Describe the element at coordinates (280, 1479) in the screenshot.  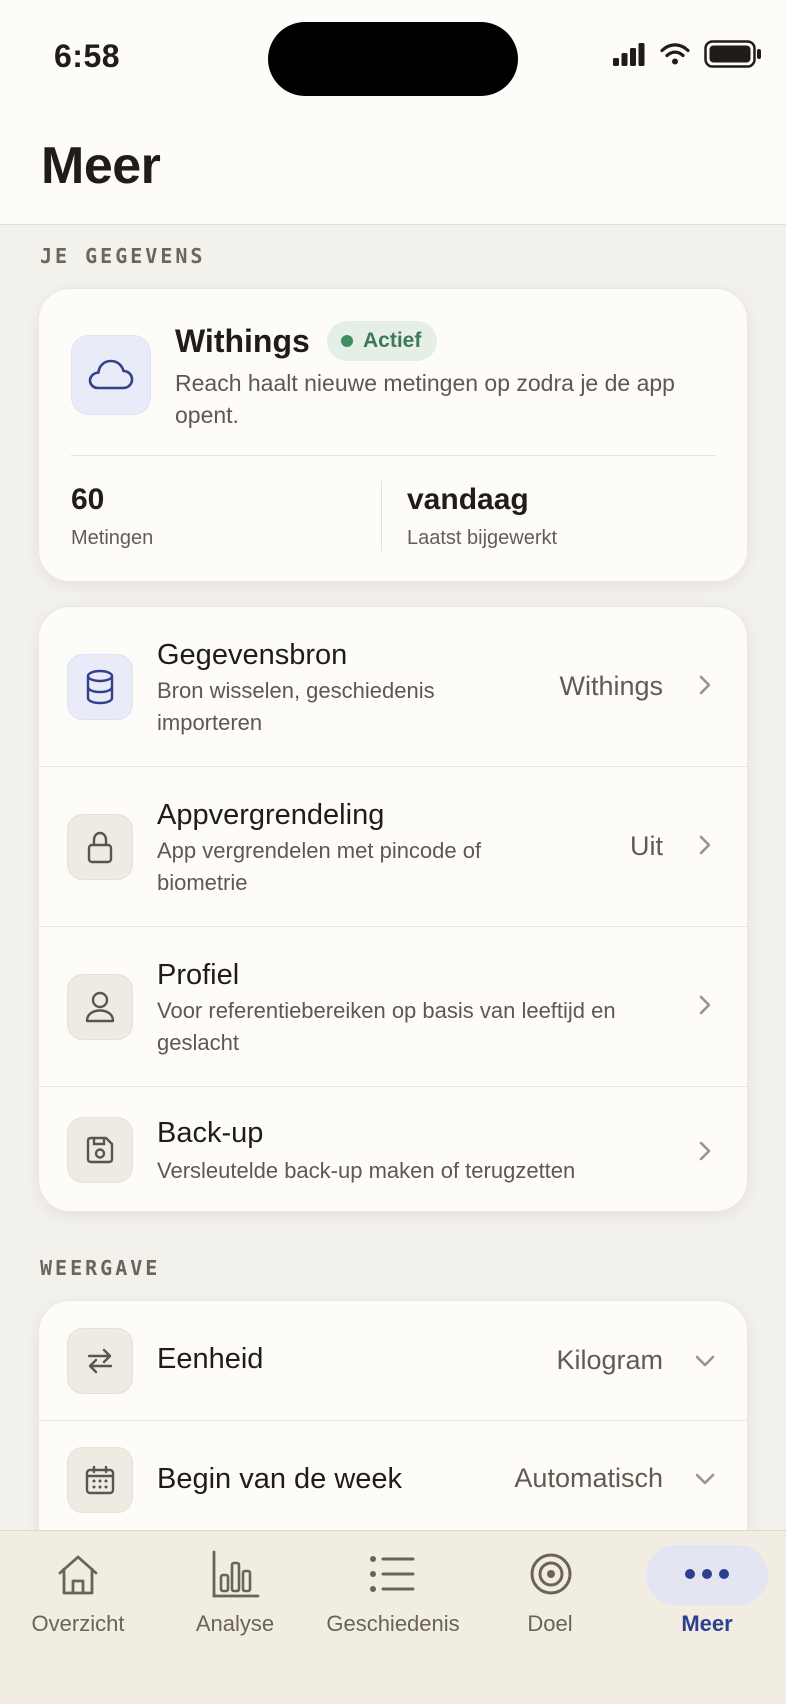
I see `setting-title: Begin van de week` at that location.